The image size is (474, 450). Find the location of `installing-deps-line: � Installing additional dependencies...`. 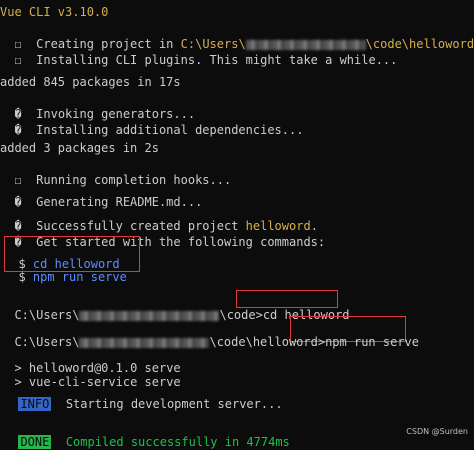

installing-deps-line: � Installing additional dependencies... is located at coordinates (151, 121).